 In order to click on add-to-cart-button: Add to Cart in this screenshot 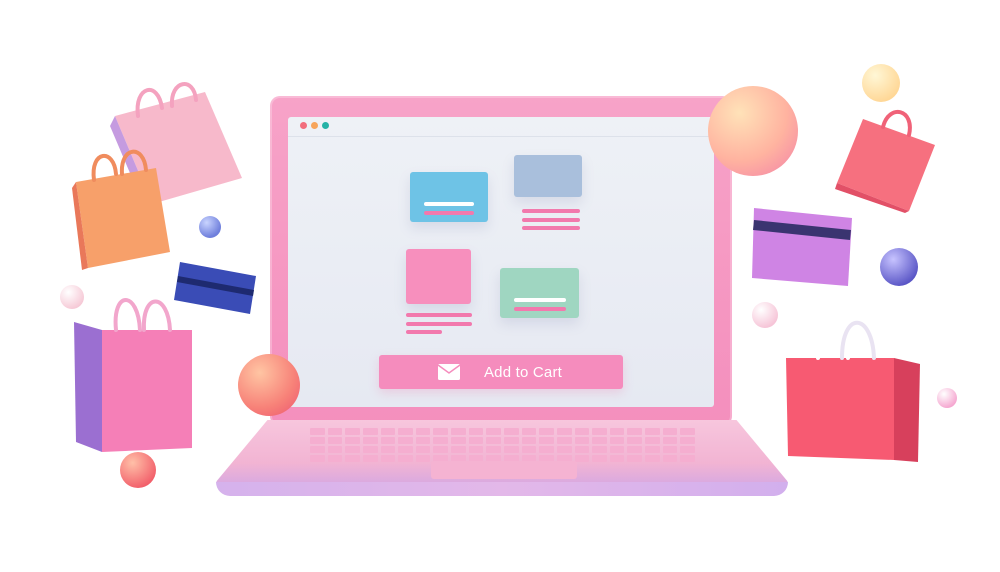, I will do `click(501, 372)`.